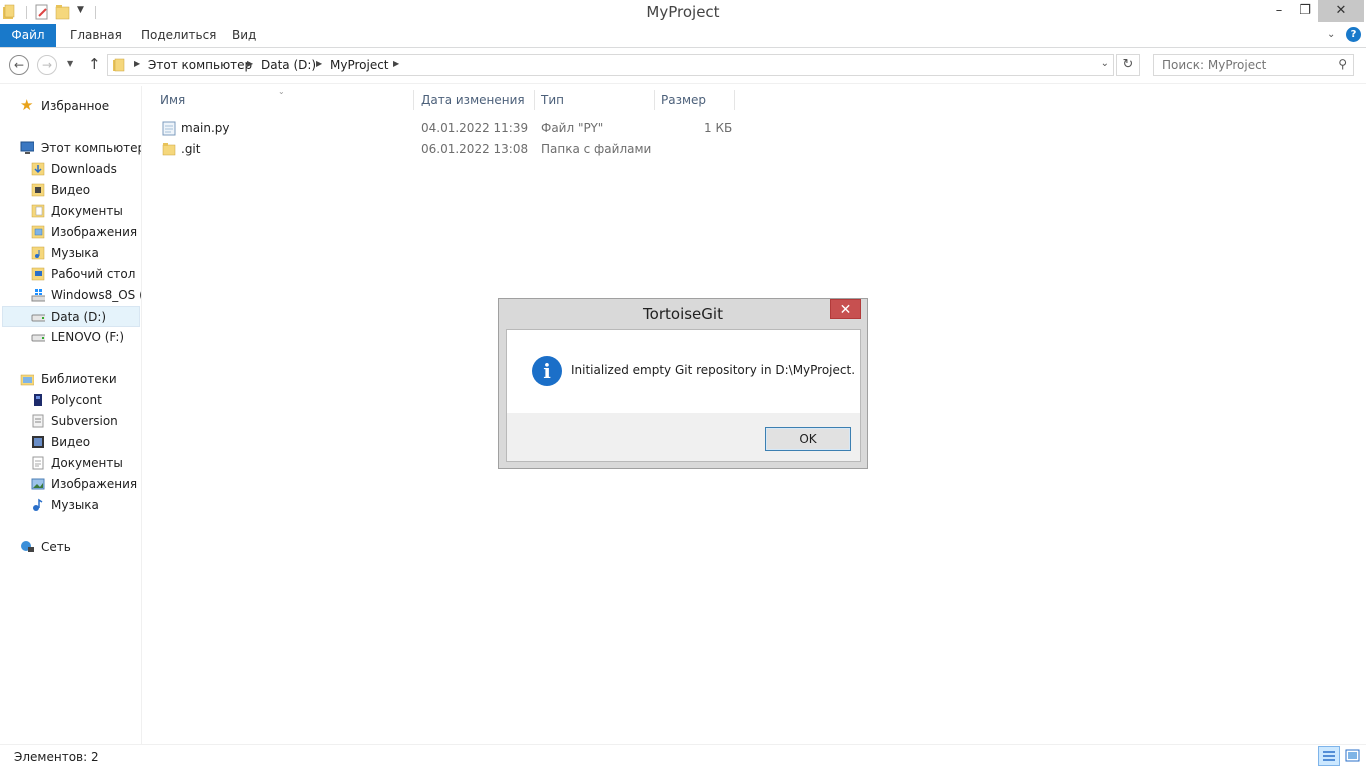 This screenshot has height=768, width=1366. Describe the element at coordinates (572, 128) in the screenshot. I see `file-type: Файл "PY"` at that location.